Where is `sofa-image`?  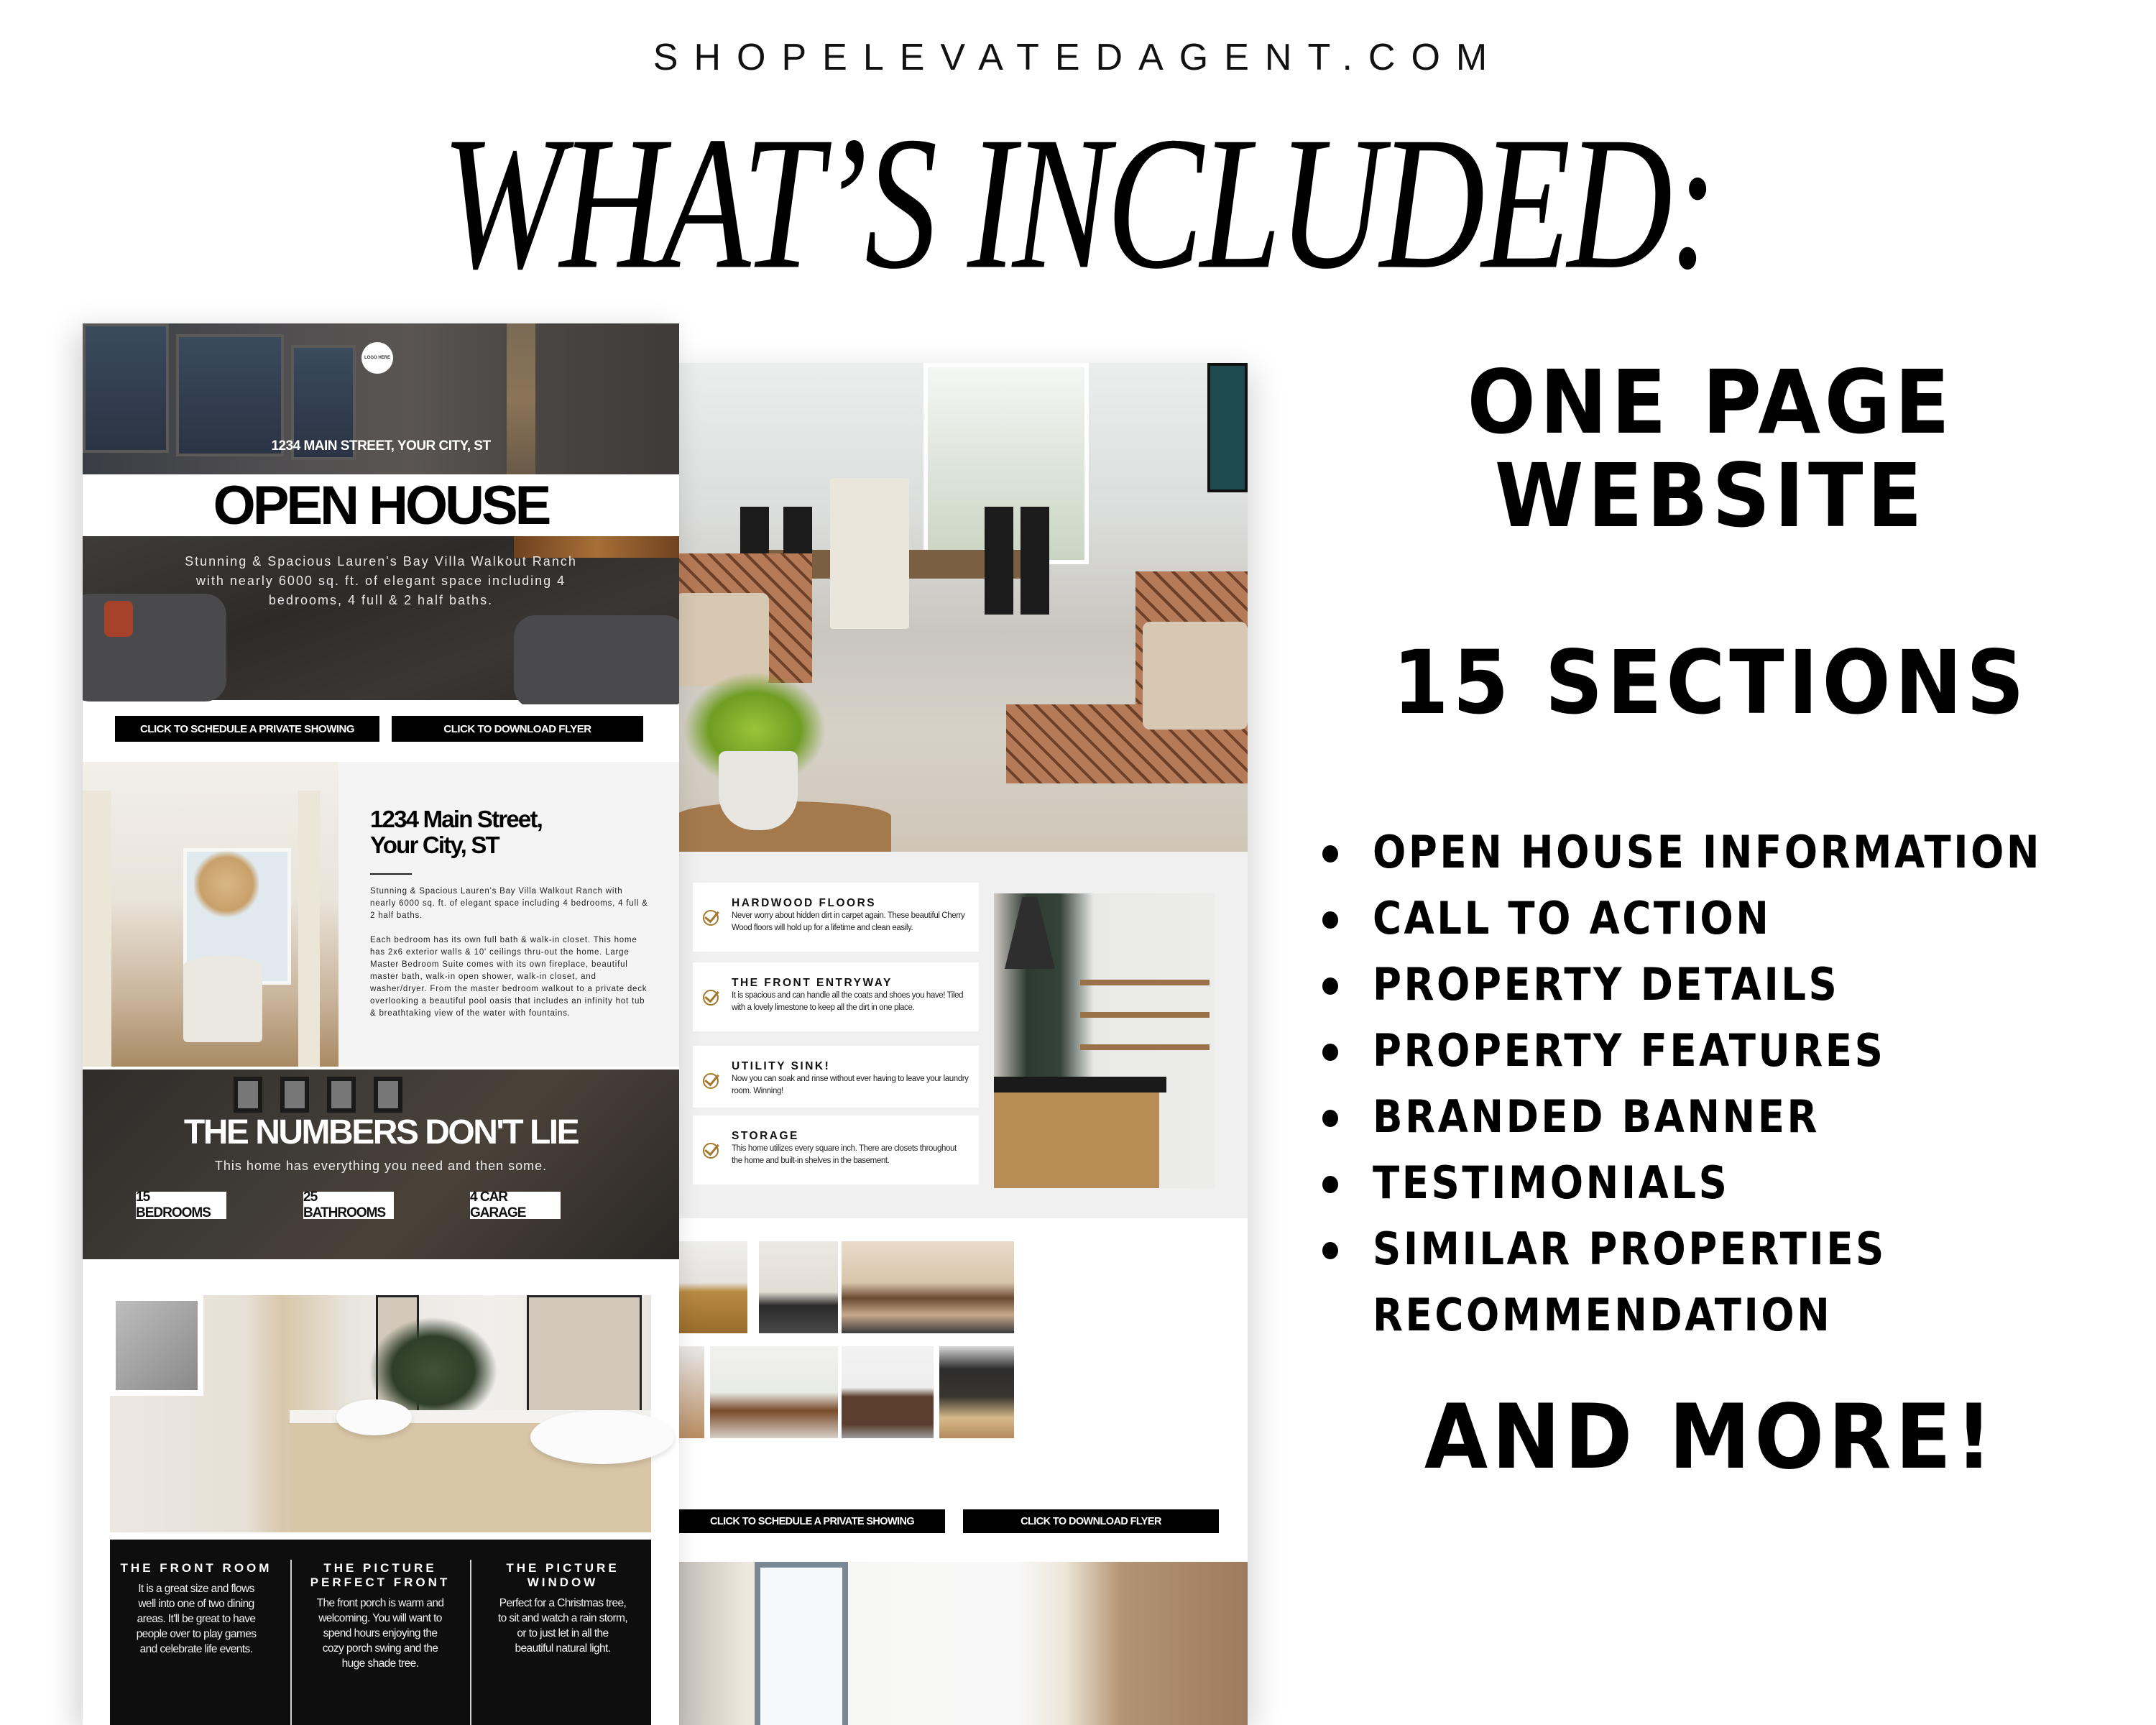 sofa-image is located at coordinates (596, 662).